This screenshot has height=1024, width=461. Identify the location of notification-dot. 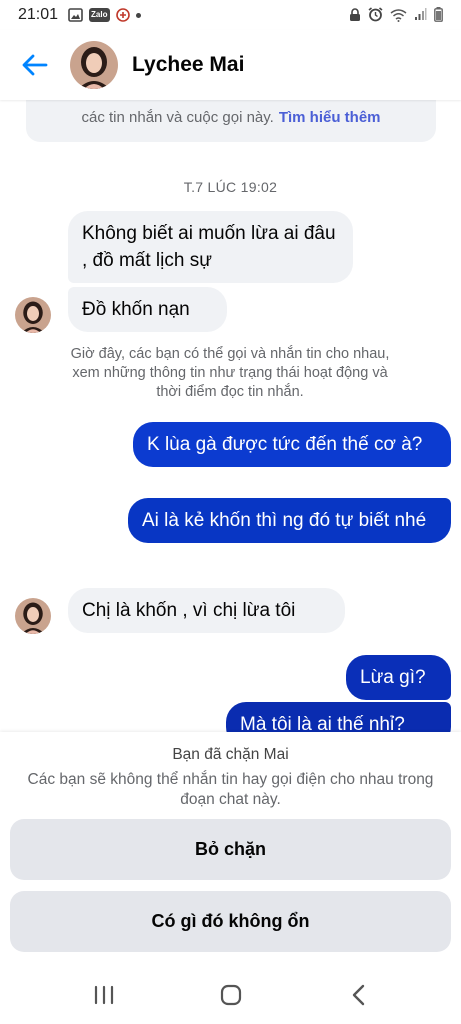
(138, 15).